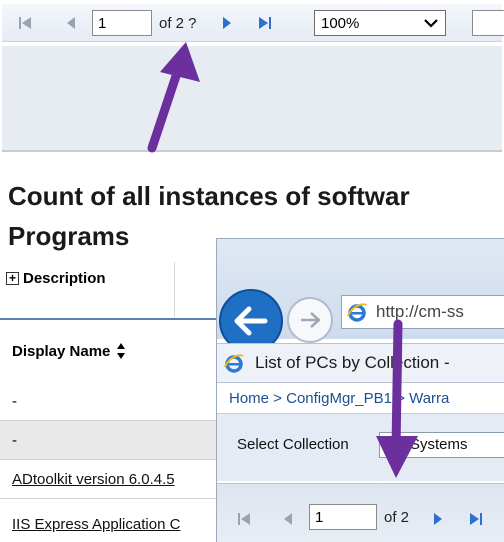 This screenshot has height=542, width=504. Describe the element at coordinates (397, 517) in the screenshot. I see `page-count-text: of 2` at that location.